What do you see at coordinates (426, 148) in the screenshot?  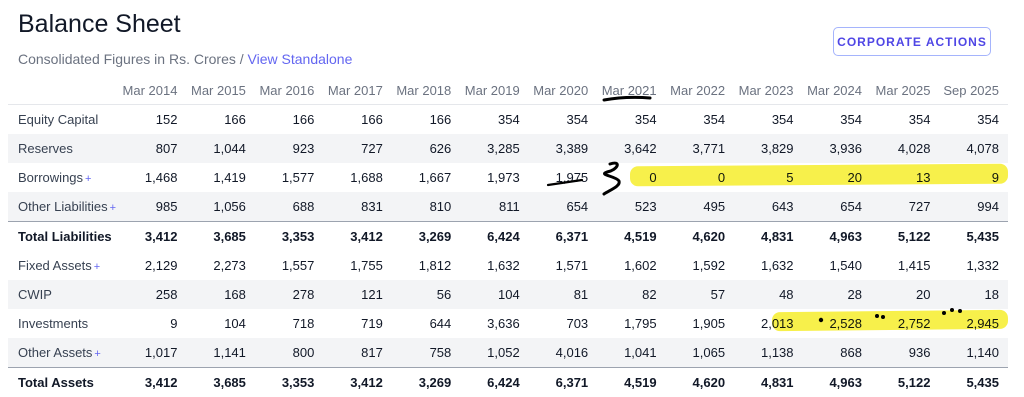 I see `table-cell: 626` at bounding box center [426, 148].